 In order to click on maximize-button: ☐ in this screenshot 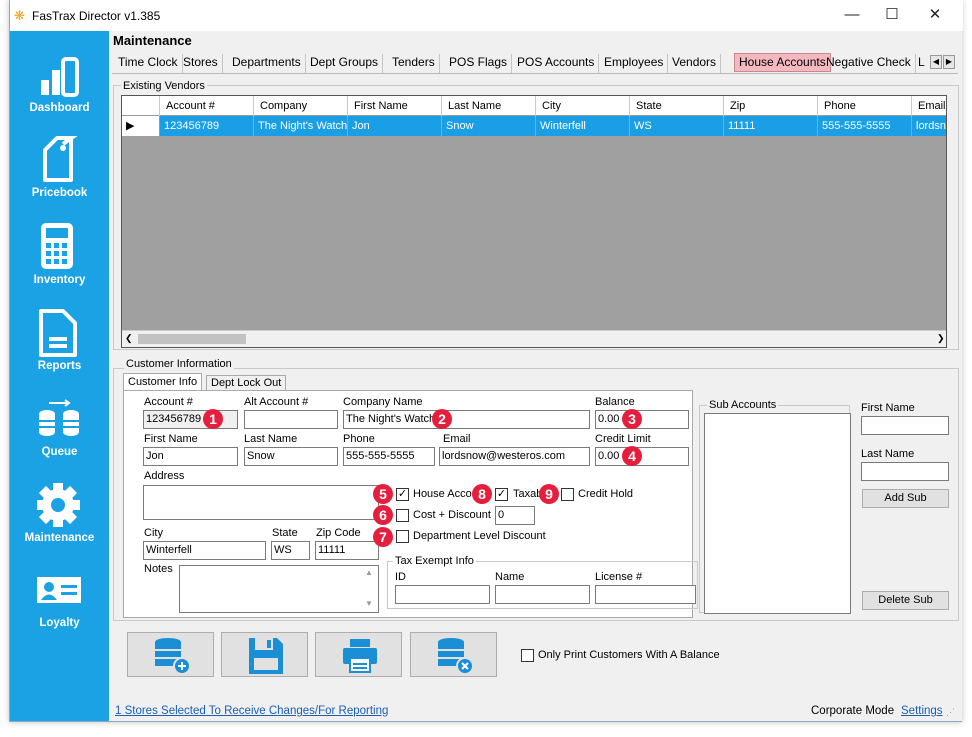, I will do `click(892, 16)`.